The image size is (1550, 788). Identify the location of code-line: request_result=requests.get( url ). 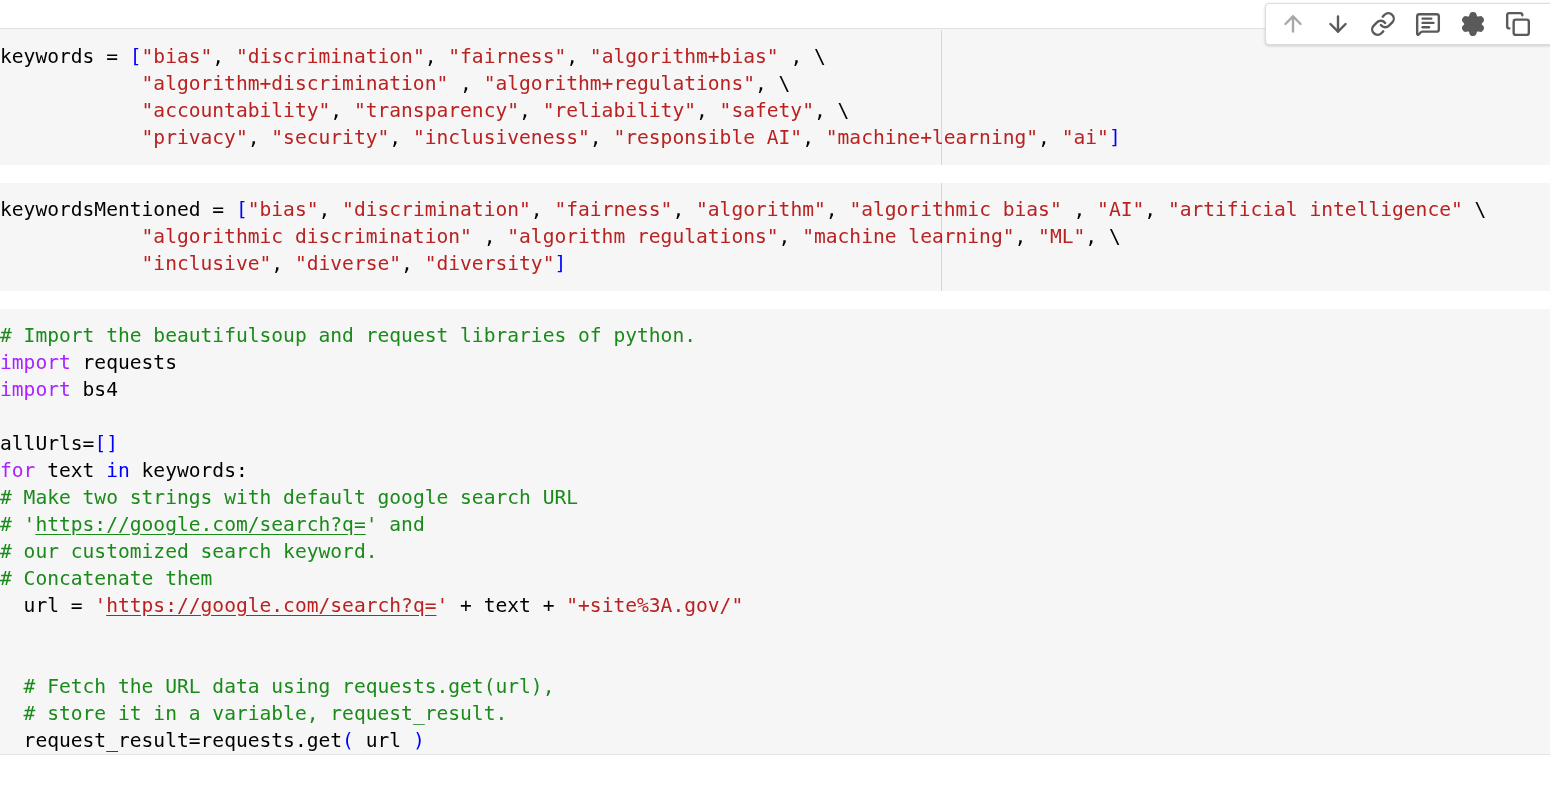
(223, 741).